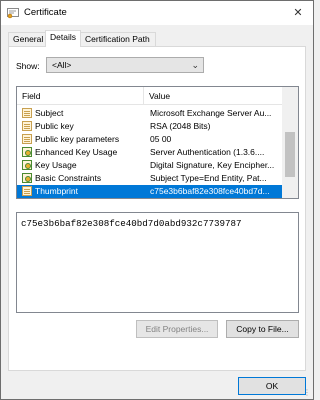  I want to click on field-value: 05 00, so click(161, 139).